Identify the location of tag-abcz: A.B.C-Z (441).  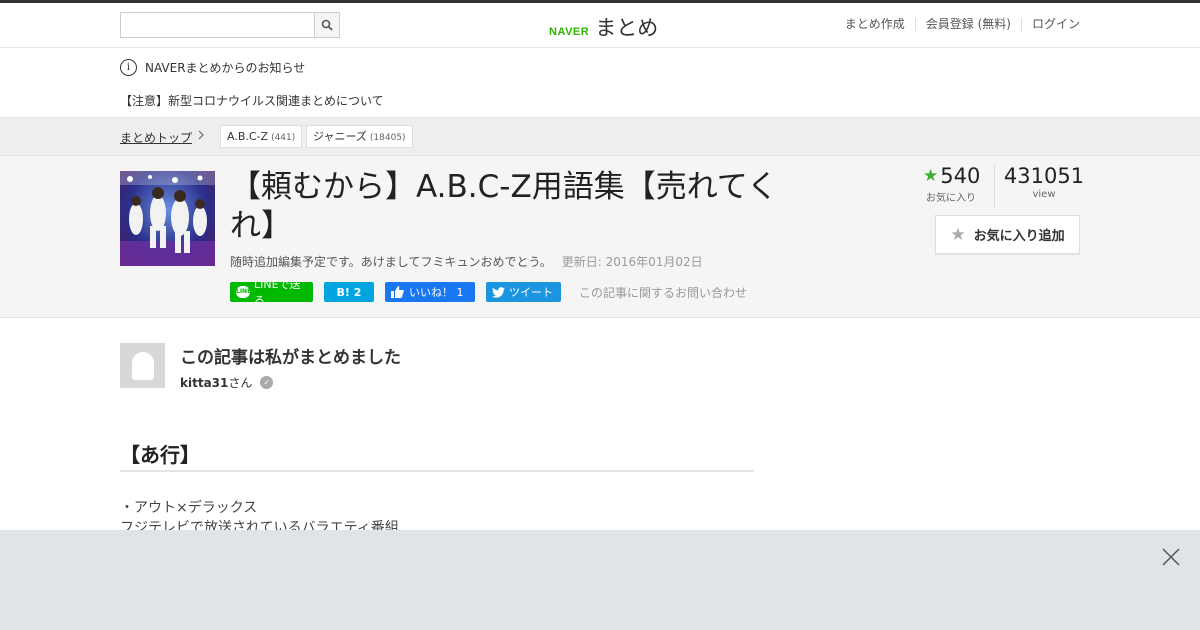
(261, 136).